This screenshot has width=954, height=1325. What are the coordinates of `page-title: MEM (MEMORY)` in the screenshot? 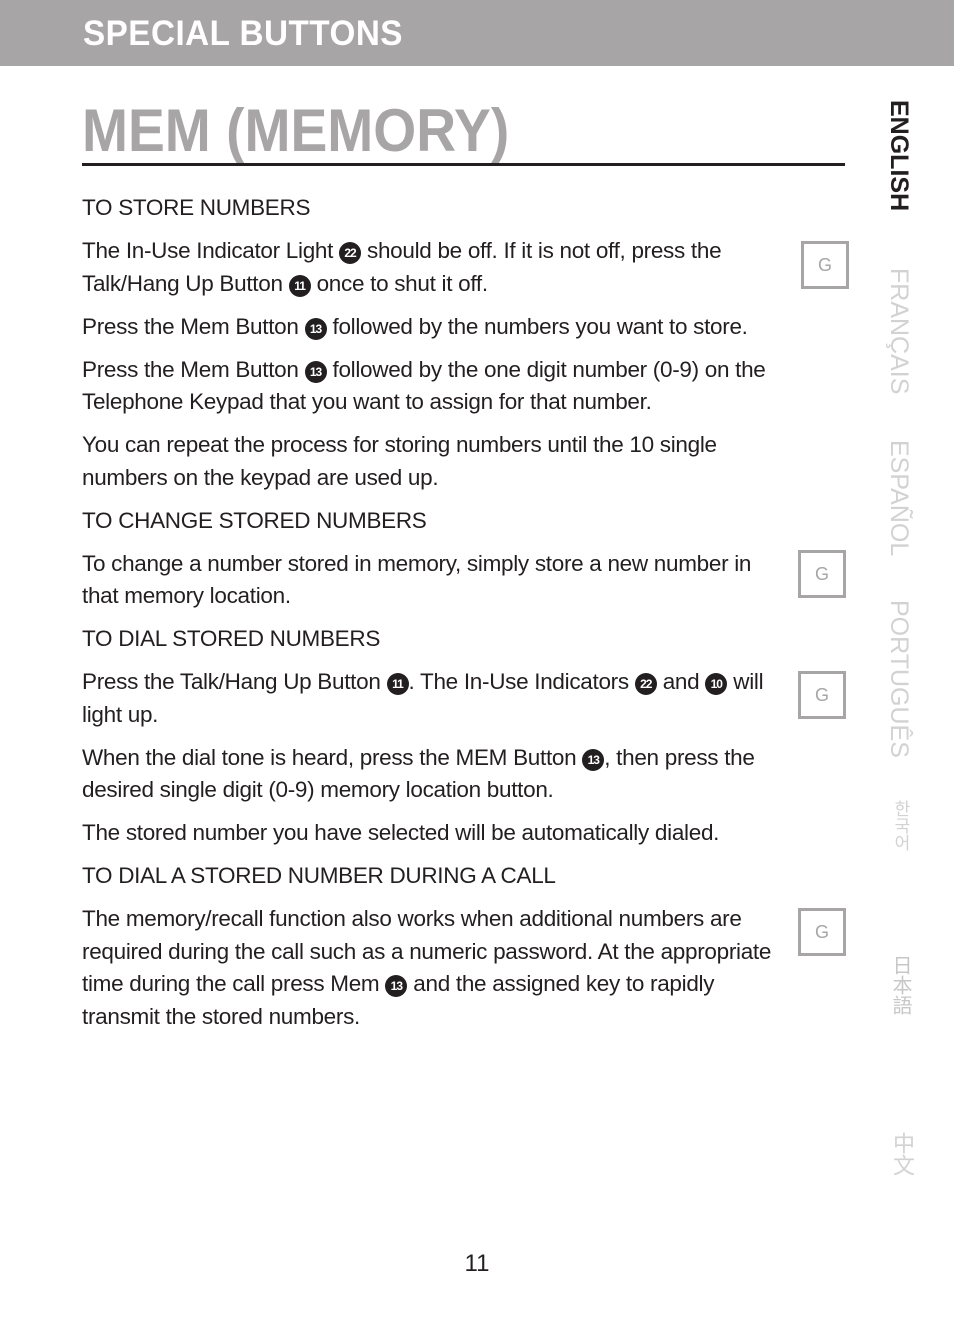 It's located at (296, 130).